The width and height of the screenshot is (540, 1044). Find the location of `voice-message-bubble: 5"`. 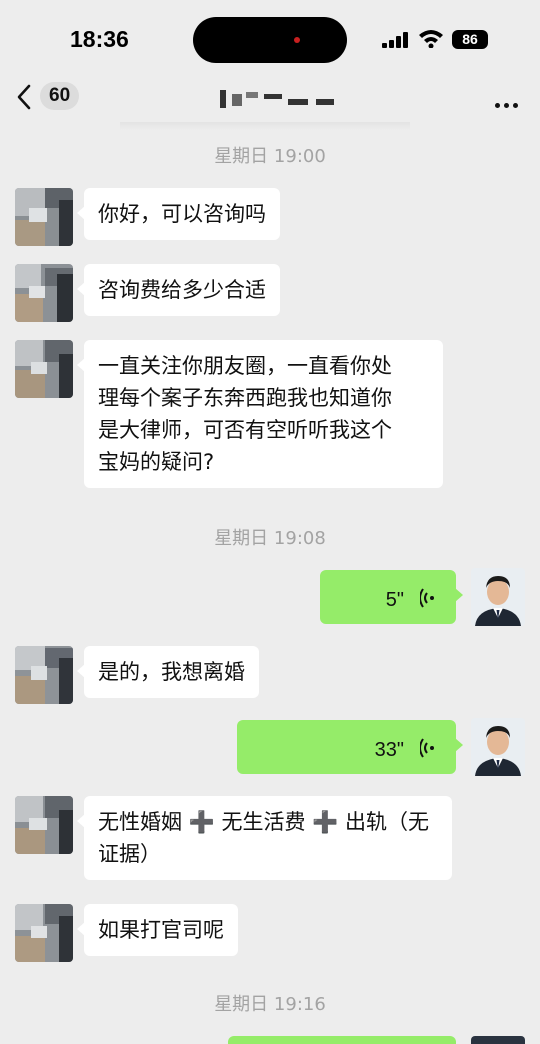

voice-message-bubble: 5" is located at coordinates (391, 597).